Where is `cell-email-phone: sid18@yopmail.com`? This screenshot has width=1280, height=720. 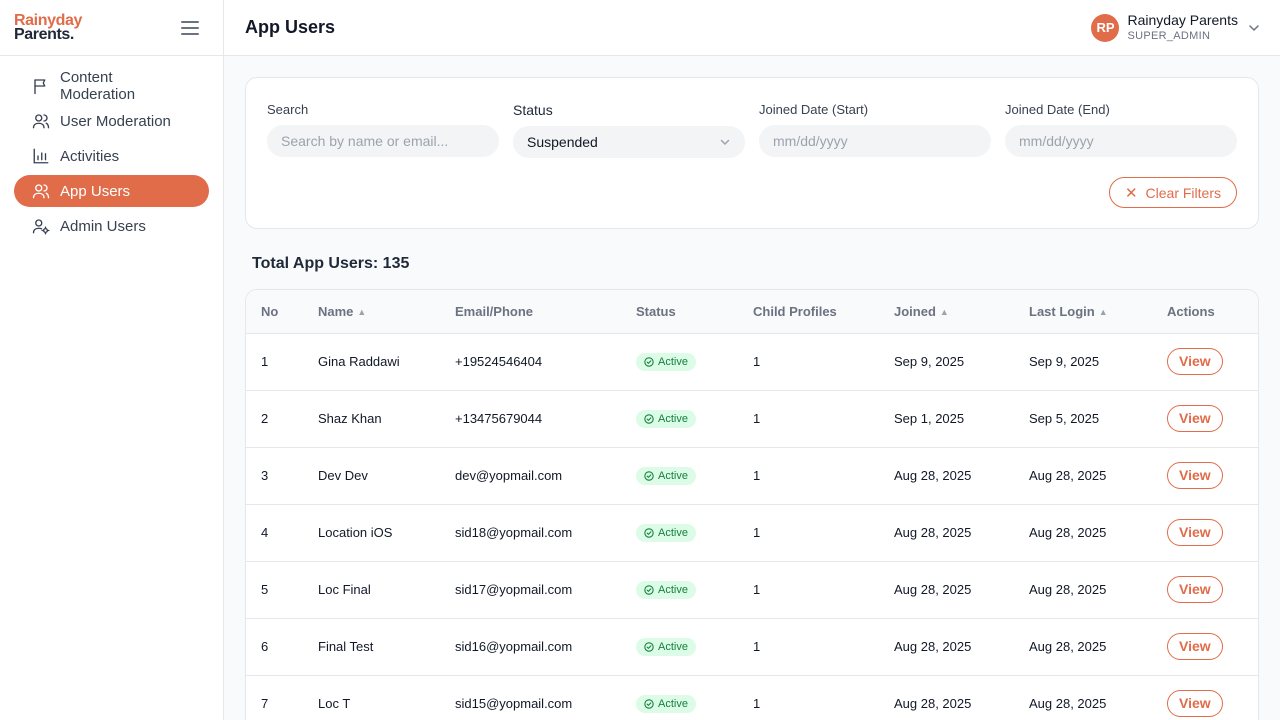
cell-email-phone: sid18@yopmail.com is located at coordinates (545, 533).